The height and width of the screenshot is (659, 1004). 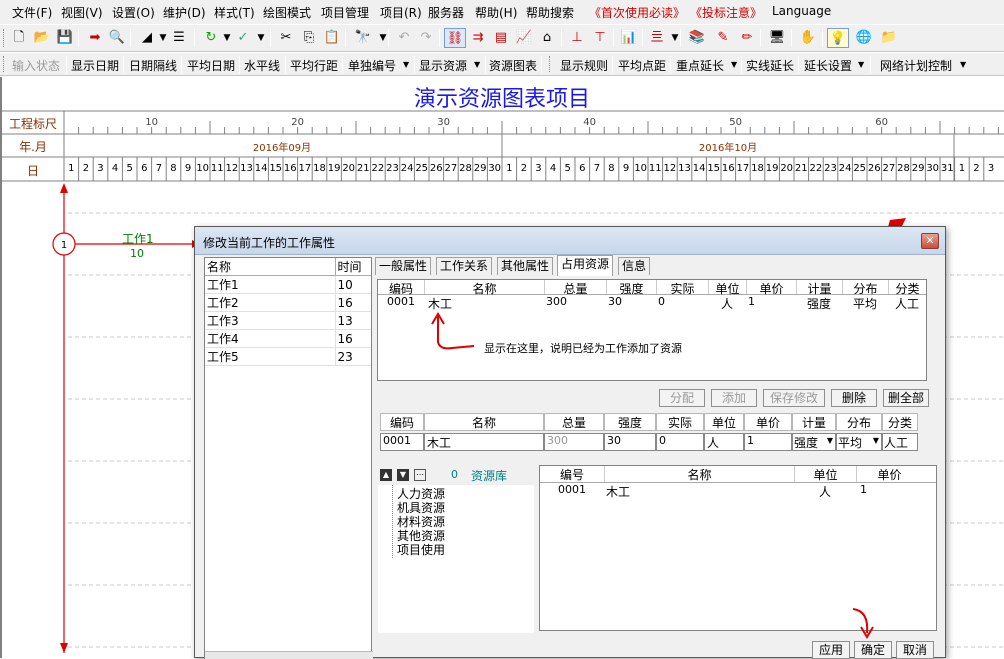 What do you see at coordinates (36, 65) in the screenshot?
I see `input-status-button: 输入状态` at bounding box center [36, 65].